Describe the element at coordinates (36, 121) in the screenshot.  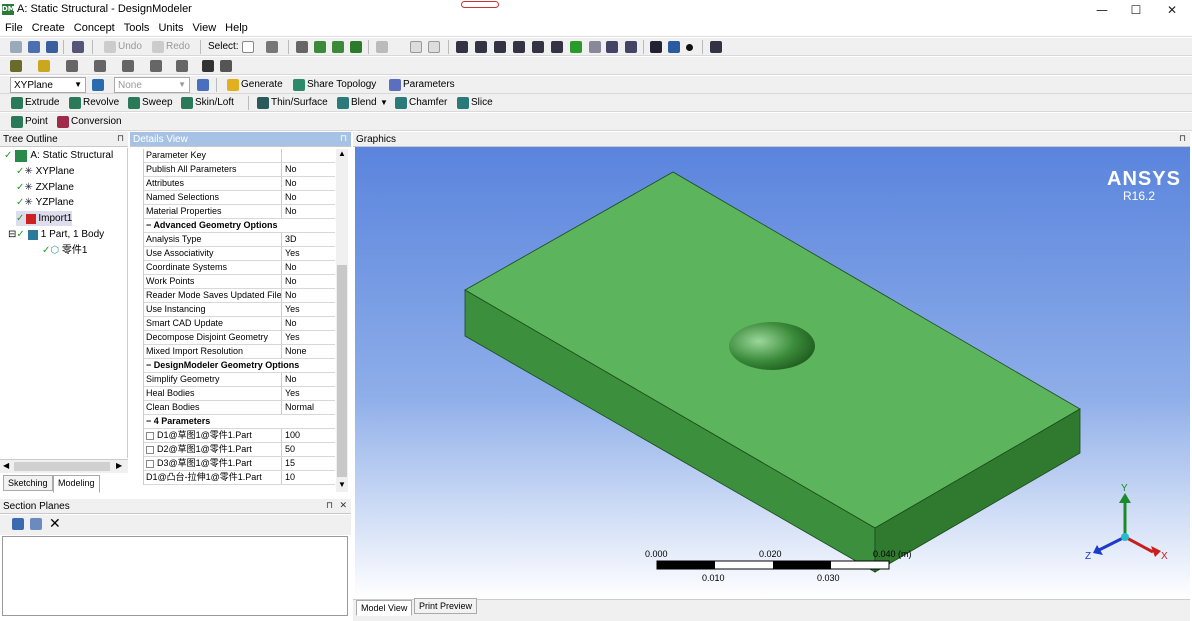
I see `point-button: Point` at that location.